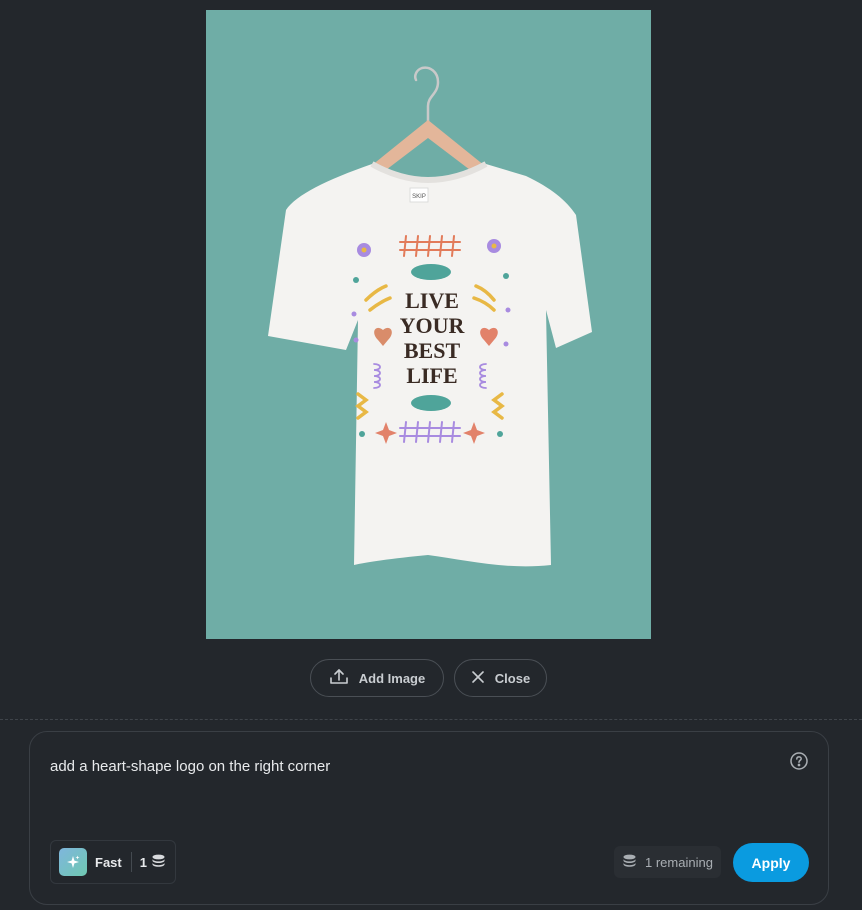 The image size is (862, 910). What do you see at coordinates (431, 719) in the screenshot?
I see `section-divider` at bounding box center [431, 719].